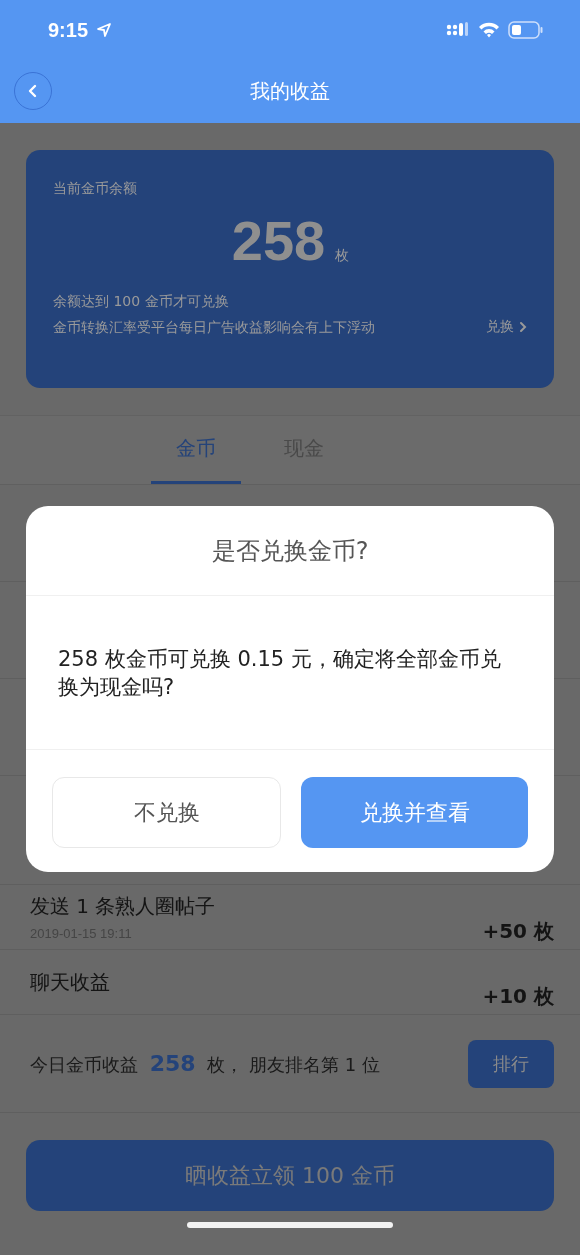 The height and width of the screenshot is (1255, 580). What do you see at coordinates (123, 906) in the screenshot?
I see `record-title: 发送 1 条熟人圈帖子` at bounding box center [123, 906].